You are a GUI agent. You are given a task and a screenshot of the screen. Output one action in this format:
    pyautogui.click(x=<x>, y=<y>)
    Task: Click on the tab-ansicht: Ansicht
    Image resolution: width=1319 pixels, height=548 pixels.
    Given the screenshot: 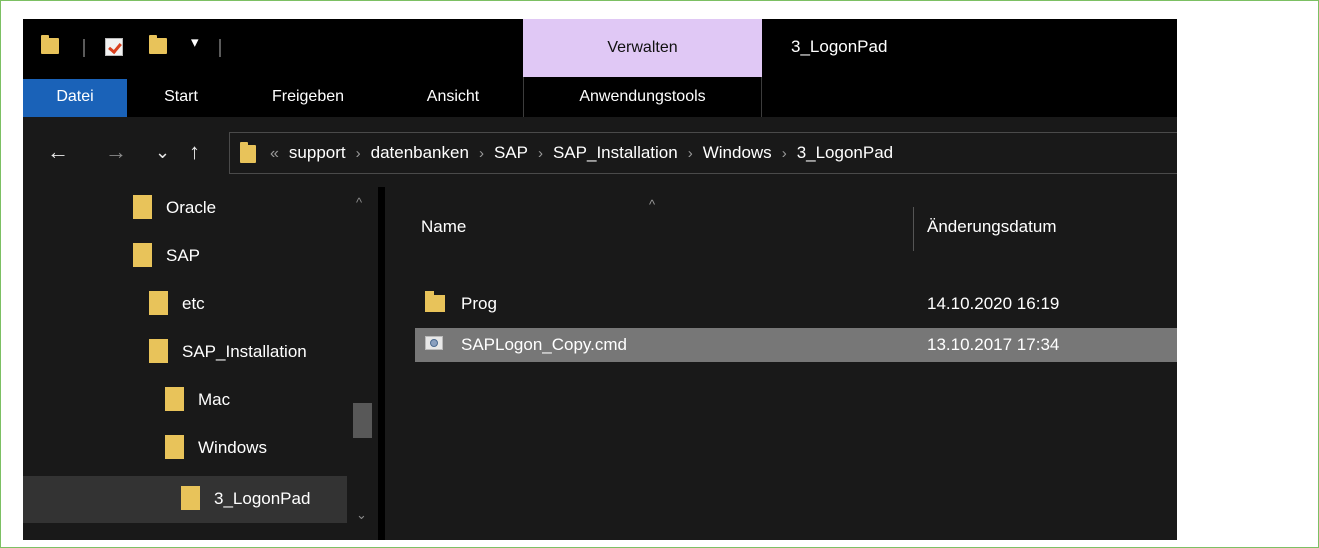 What is the action you would take?
    pyautogui.click(x=453, y=98)
    